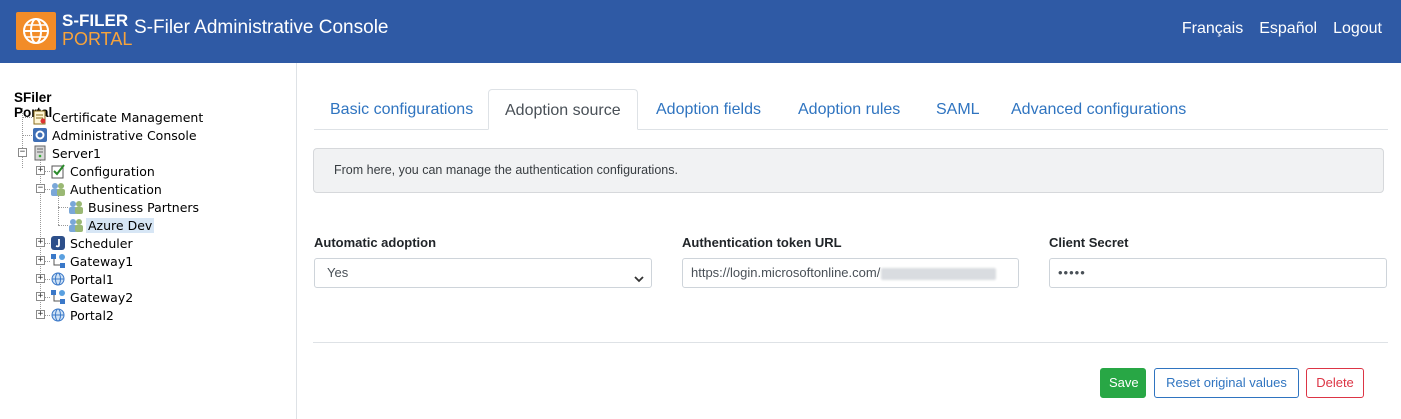 This screenshot has width=1401, height=419. Describe the element at coordinates (850, 342) in the screenshot. I see `form-divider` at that location.